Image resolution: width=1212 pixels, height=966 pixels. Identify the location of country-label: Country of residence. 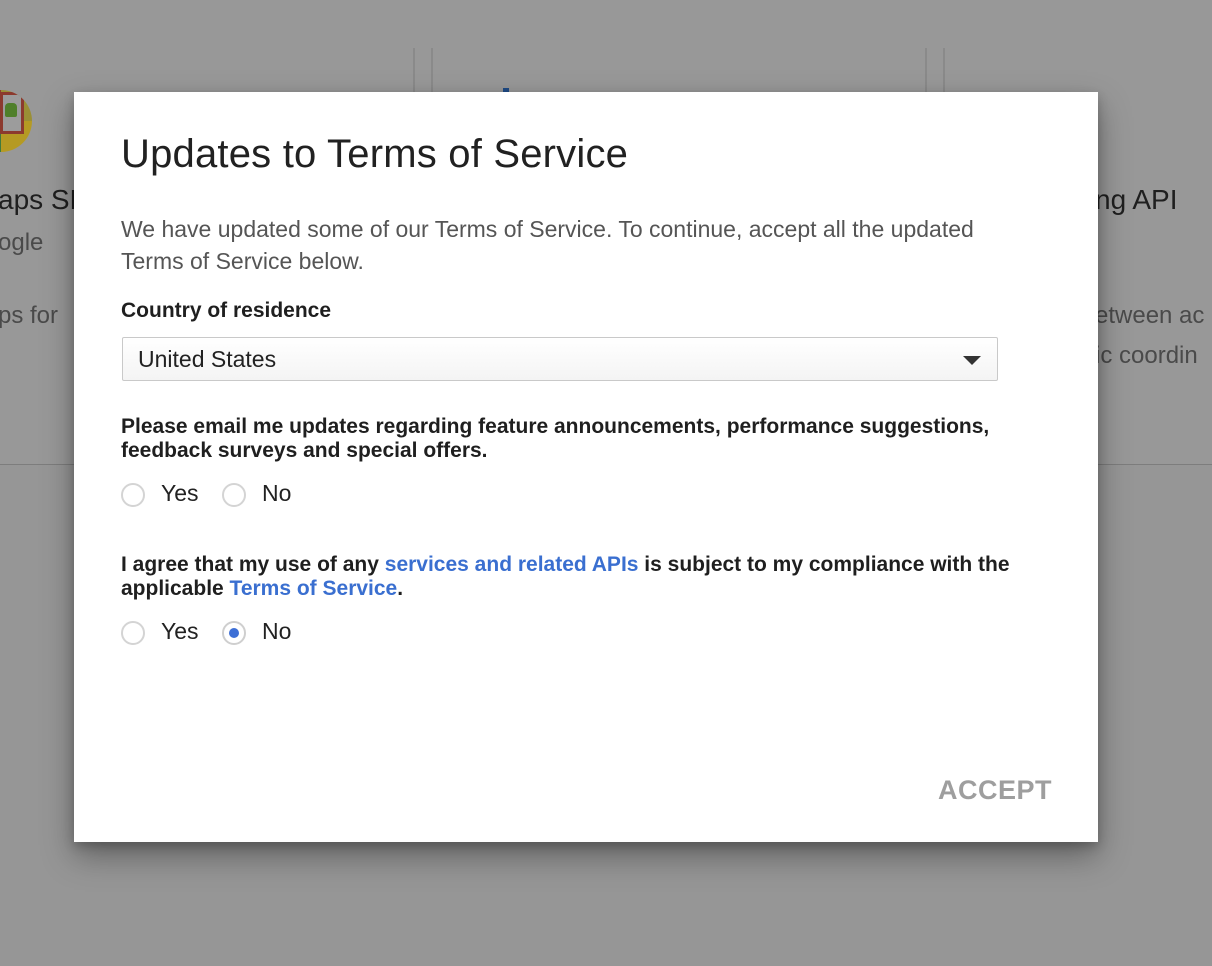
(226, 310).